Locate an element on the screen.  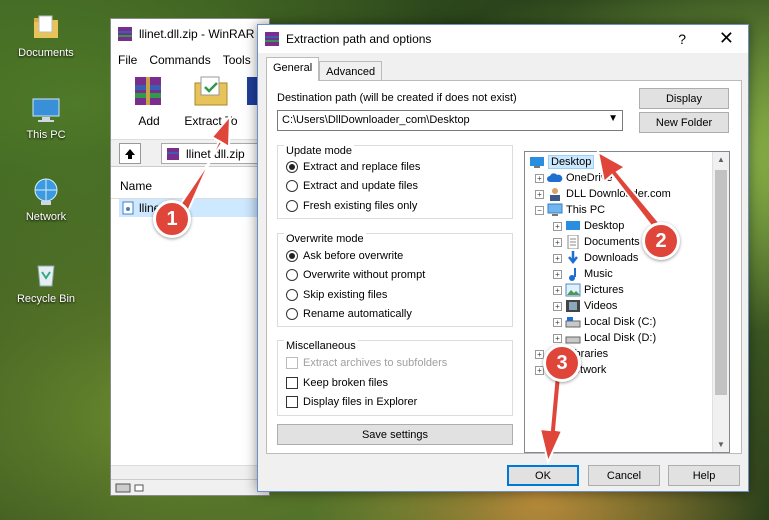
step-2-badge: 2 is located at coordinates (661, 241).